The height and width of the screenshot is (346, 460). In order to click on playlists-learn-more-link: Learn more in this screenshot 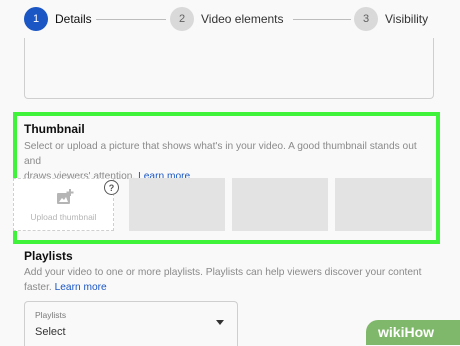, I will do `click(81, 287)`.